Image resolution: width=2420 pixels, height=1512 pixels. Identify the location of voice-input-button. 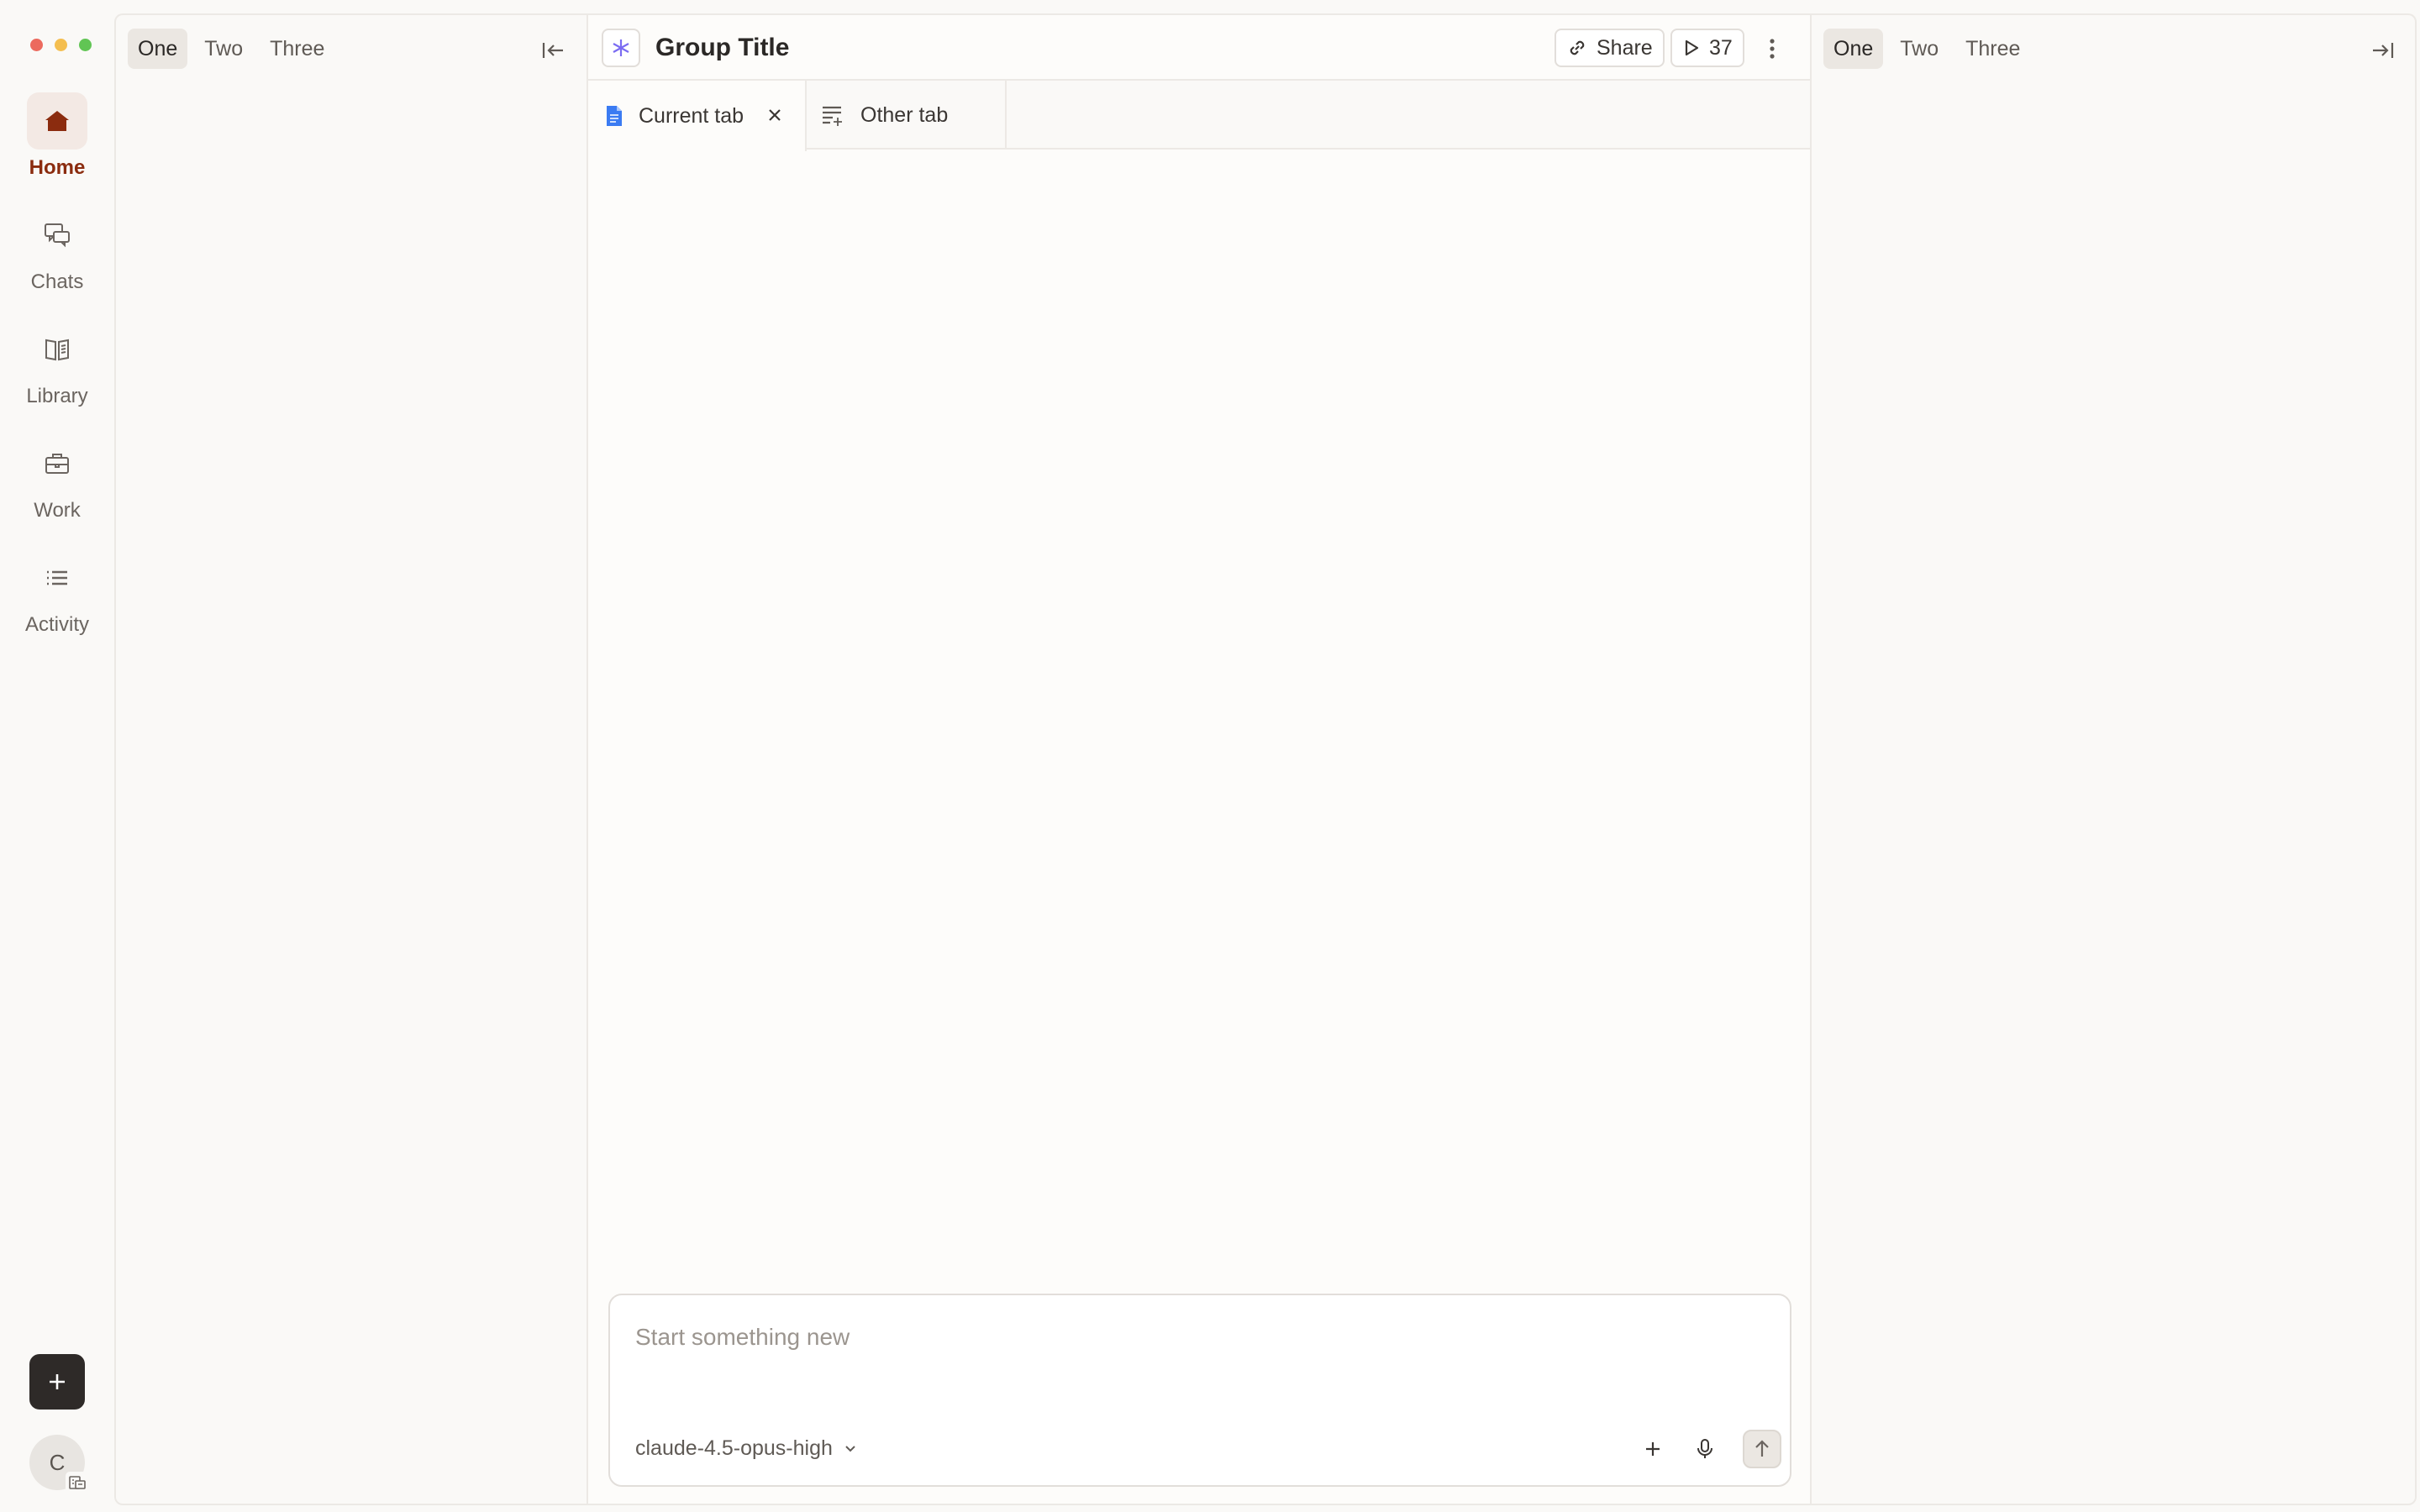
(1705, 1449).